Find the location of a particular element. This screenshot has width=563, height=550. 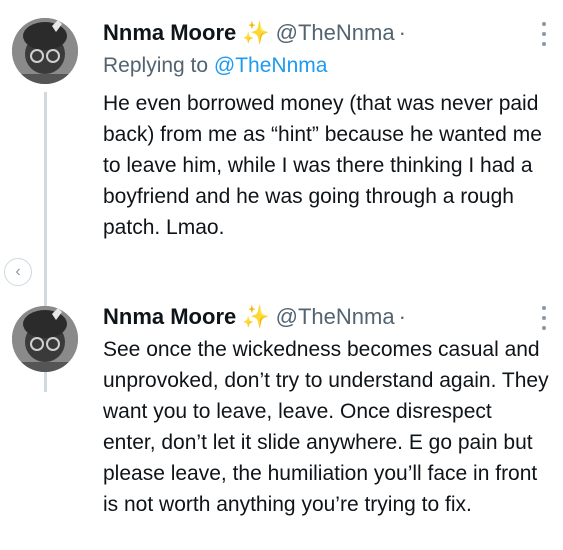

replying-to: Replying to @TheNnma is located at coordinates (215, 66).